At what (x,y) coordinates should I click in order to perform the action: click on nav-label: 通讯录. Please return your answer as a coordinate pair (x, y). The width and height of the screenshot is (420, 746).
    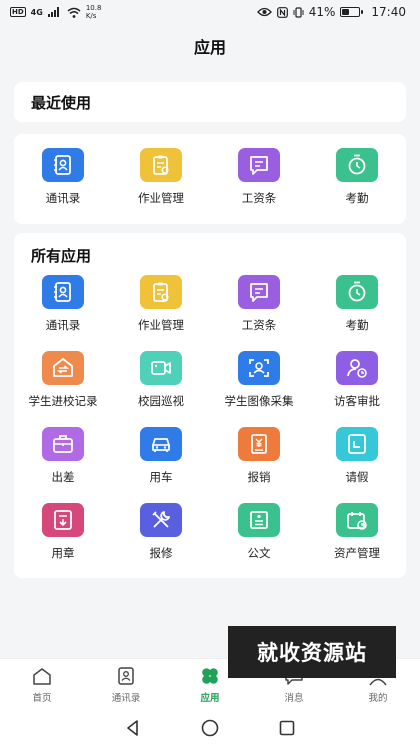
    Looking at the image, I should click on (126, 698).